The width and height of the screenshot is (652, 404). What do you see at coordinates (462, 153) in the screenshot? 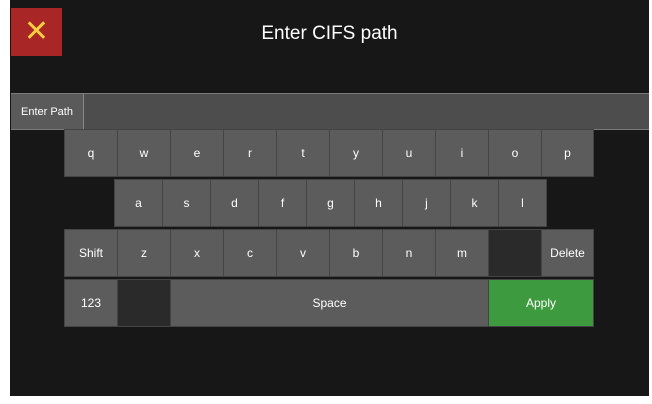
I see `key-i: i` at bounding box center [462, 153].